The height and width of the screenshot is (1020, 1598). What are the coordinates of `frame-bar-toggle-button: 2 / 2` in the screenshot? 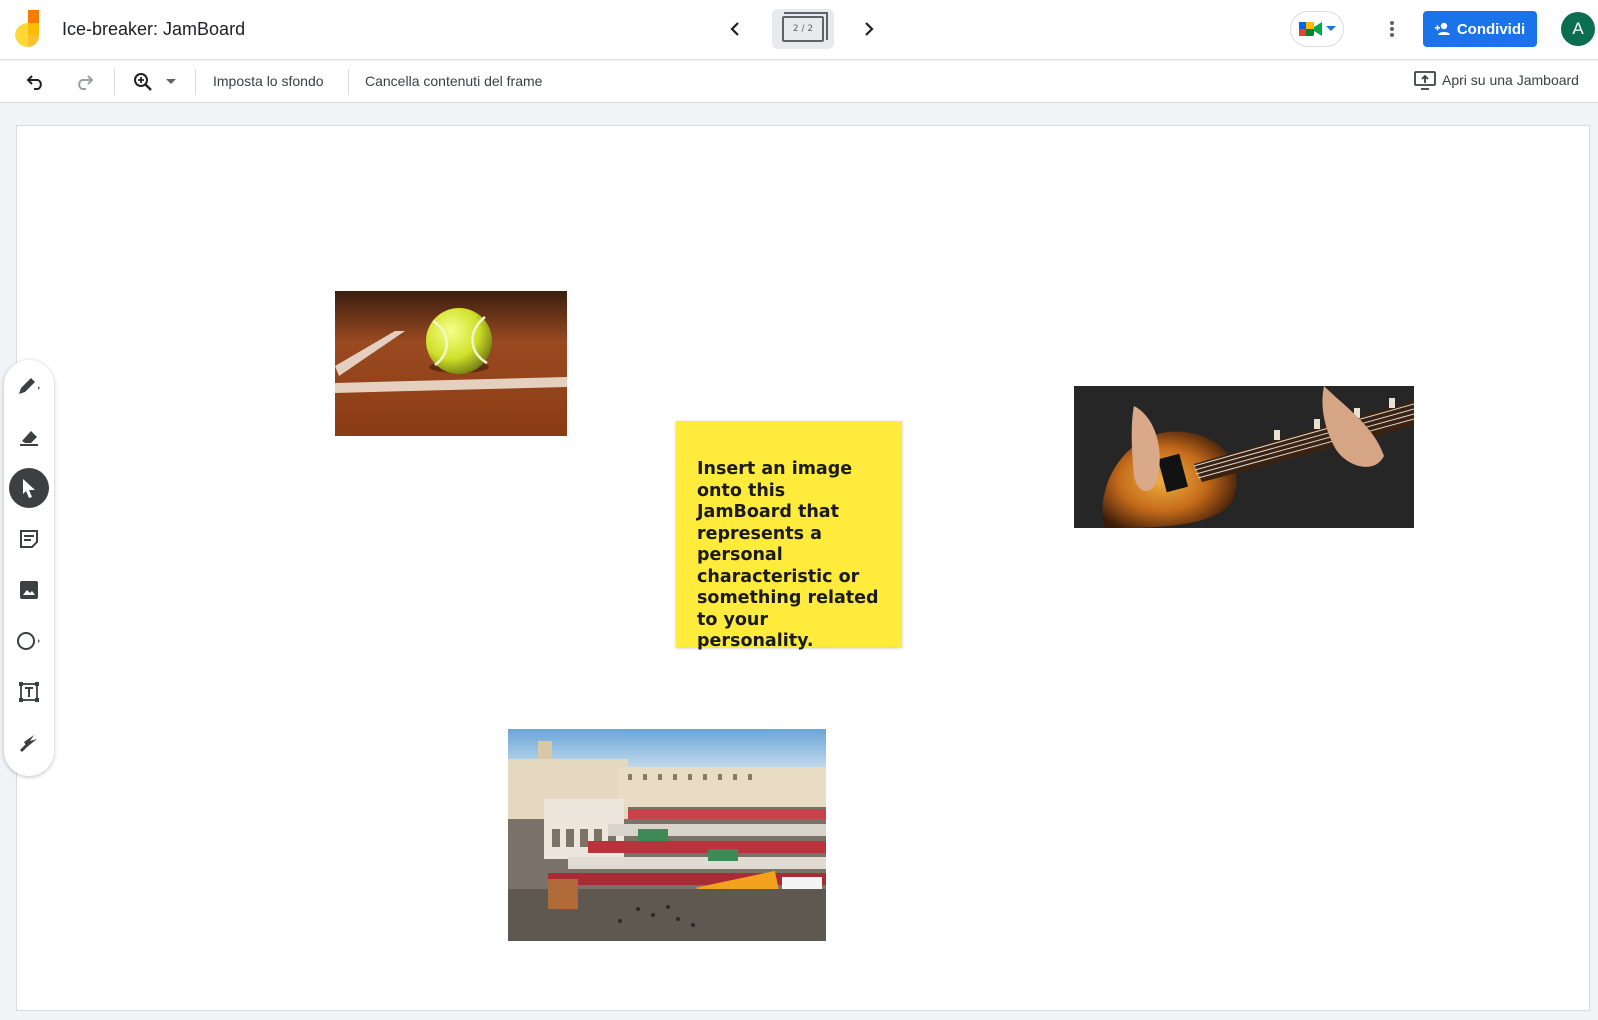 It's located at (803, 29).